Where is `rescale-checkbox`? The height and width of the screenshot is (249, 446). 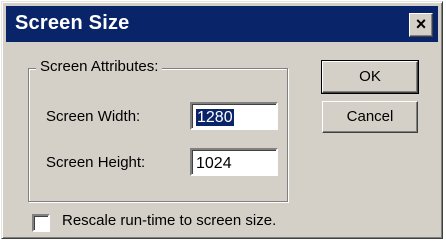 rescale-checkbox is located at coordinates (41, 223).